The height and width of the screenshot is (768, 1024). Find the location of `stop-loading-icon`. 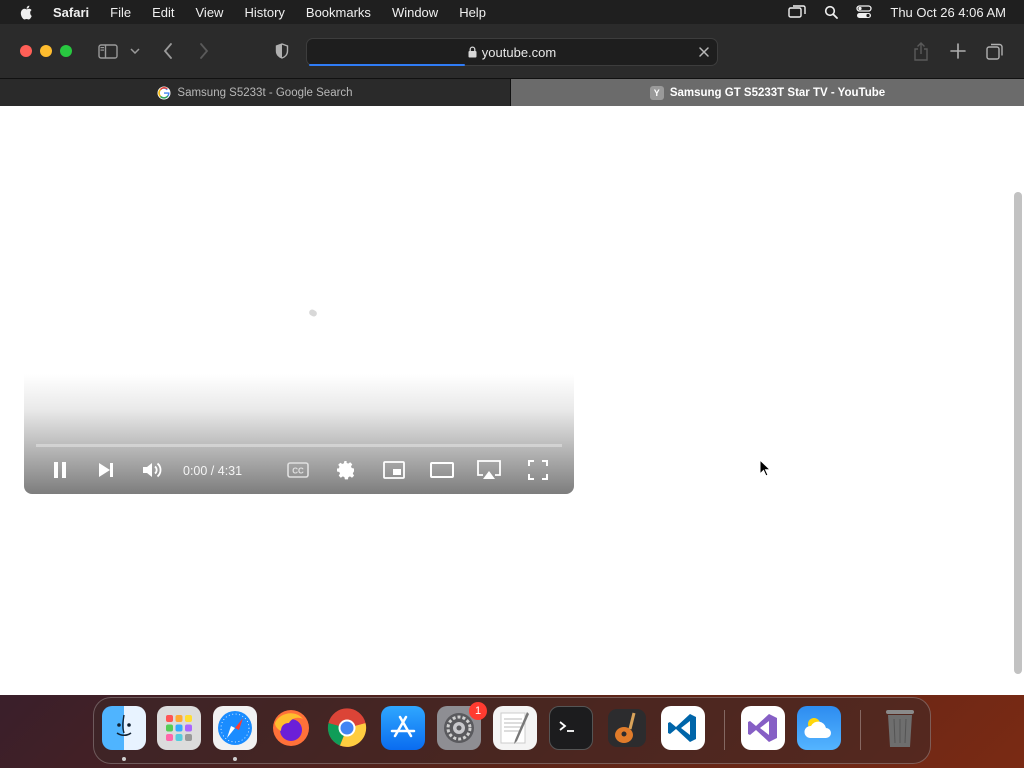

stop-loading-icon is located at coordinates (704, 52).